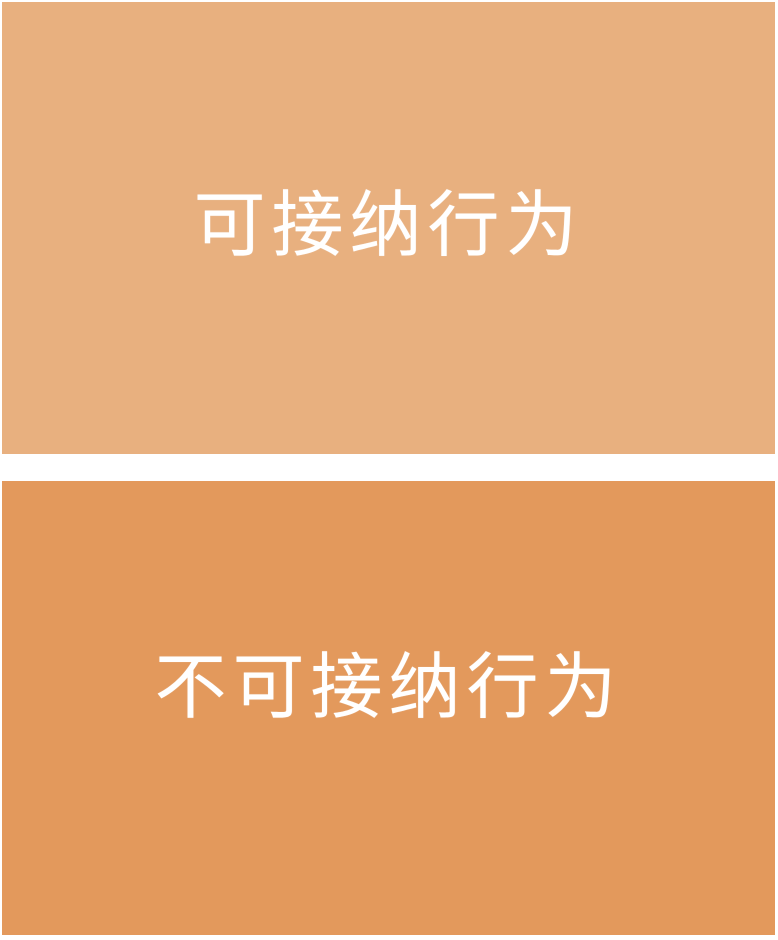 The height and width of the screenshot is (940, 778). I want to click on acceptable-behavior-label: 可接纳行为, so click(388, 225).